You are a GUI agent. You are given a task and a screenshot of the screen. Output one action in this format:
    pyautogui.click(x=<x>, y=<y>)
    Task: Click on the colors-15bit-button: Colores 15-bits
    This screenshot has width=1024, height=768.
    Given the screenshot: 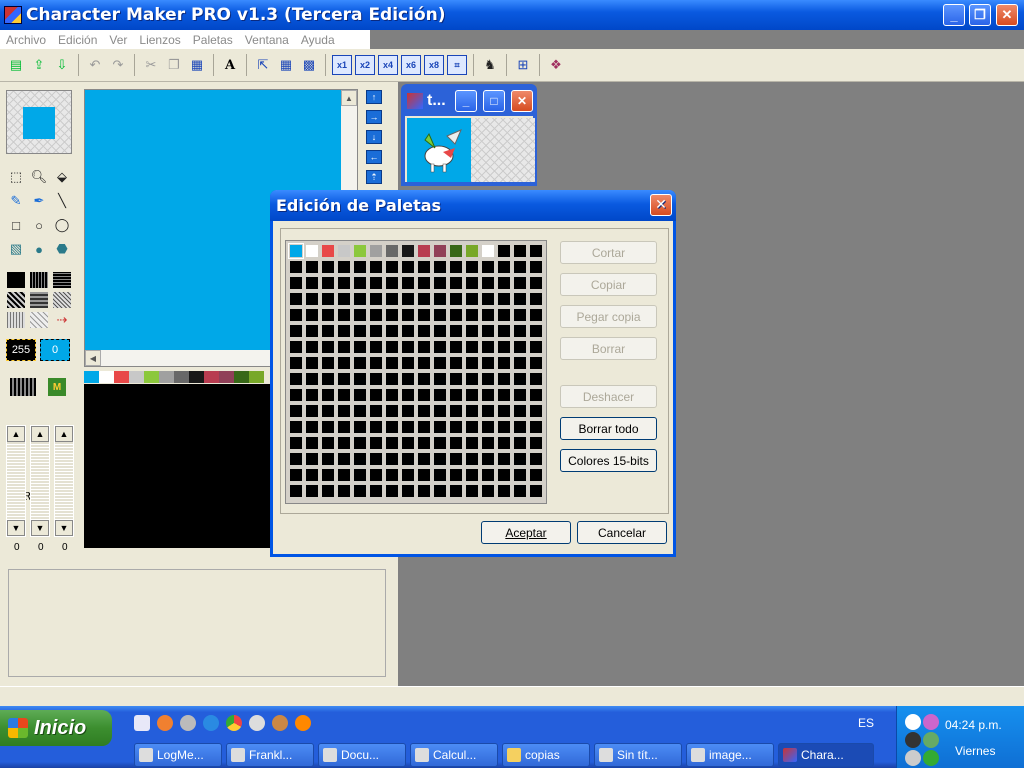 What is the action you would take?
    pyautogui.click(x=608, y=460)
    